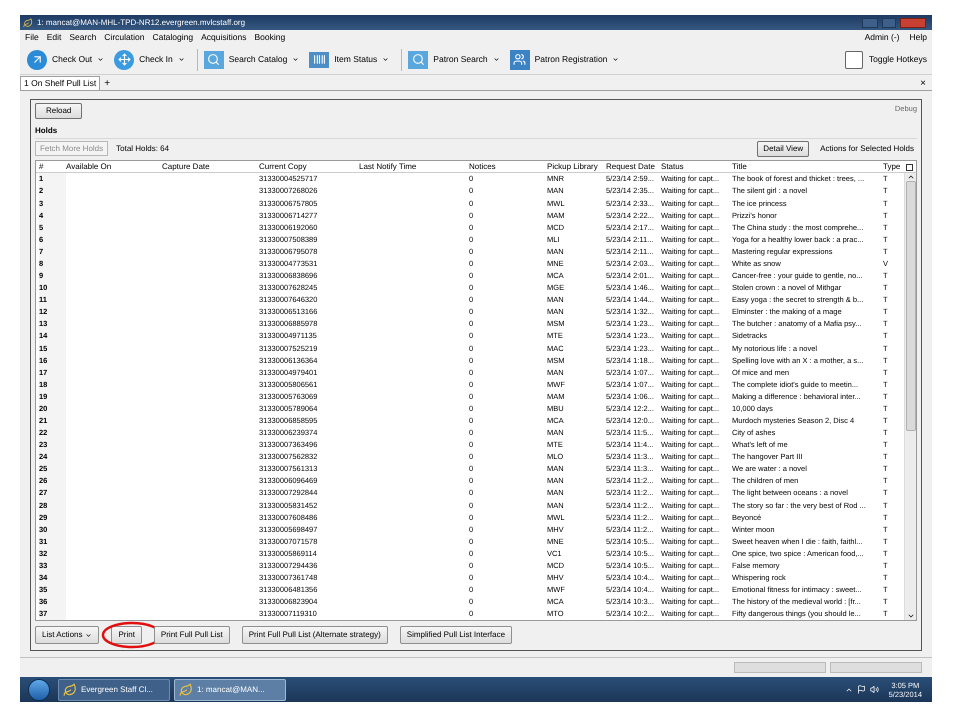 Image resolution: width=960 pixels, height=720 pixels. What do you see at coordinates (126, 635) in the screenshot?
I see `toolbar-button: Print` at bounding box center [126, 635].